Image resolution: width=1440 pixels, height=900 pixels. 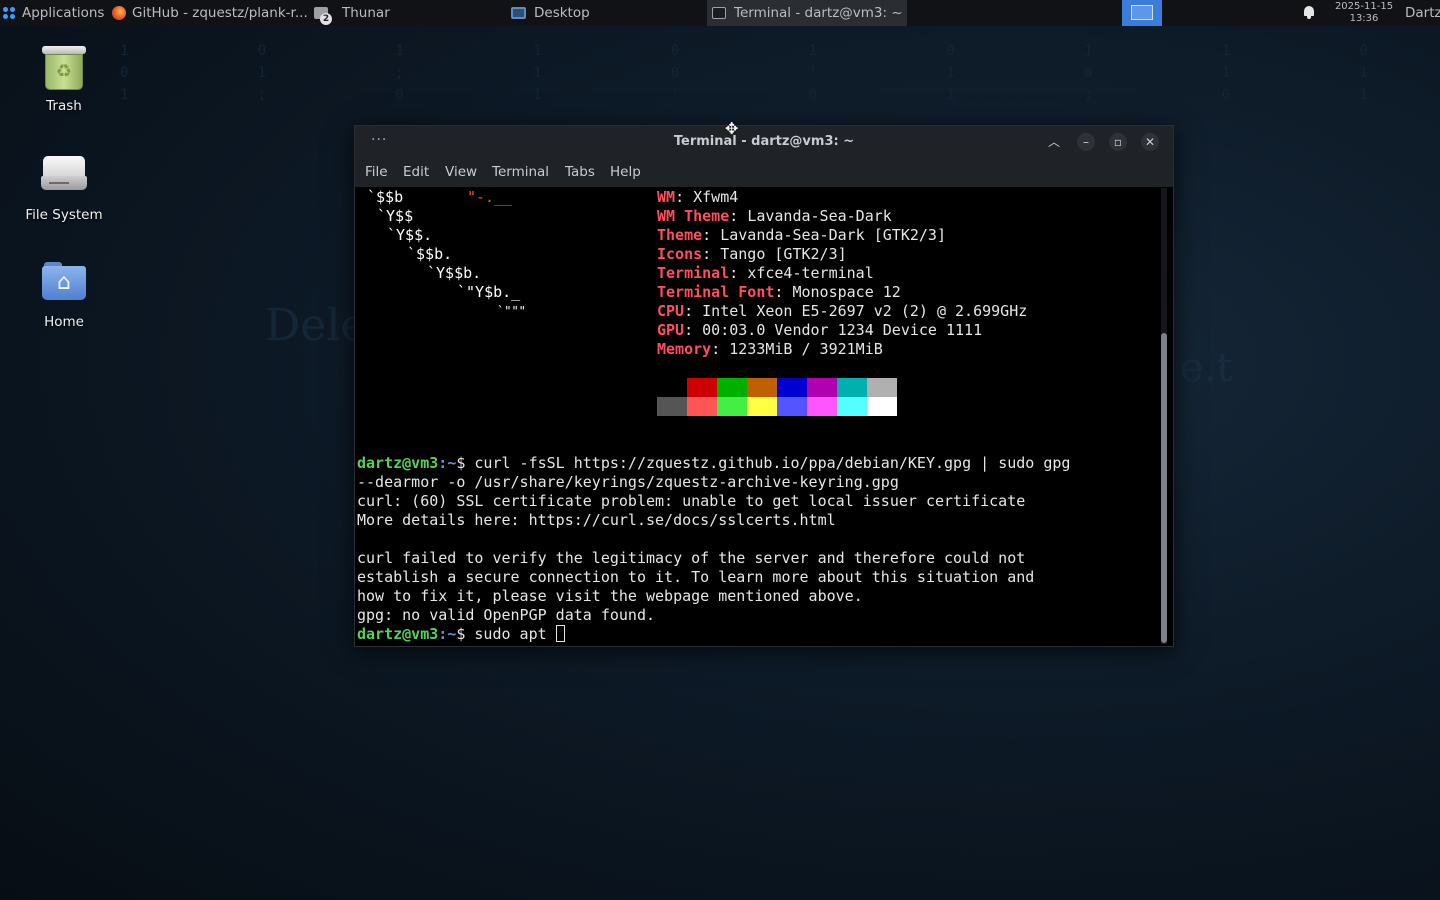 What do you see at coordinates (1364, 6) in the screenshot?
I see `clock-date: 2025-11-15` at bounding box center [1364, 6].